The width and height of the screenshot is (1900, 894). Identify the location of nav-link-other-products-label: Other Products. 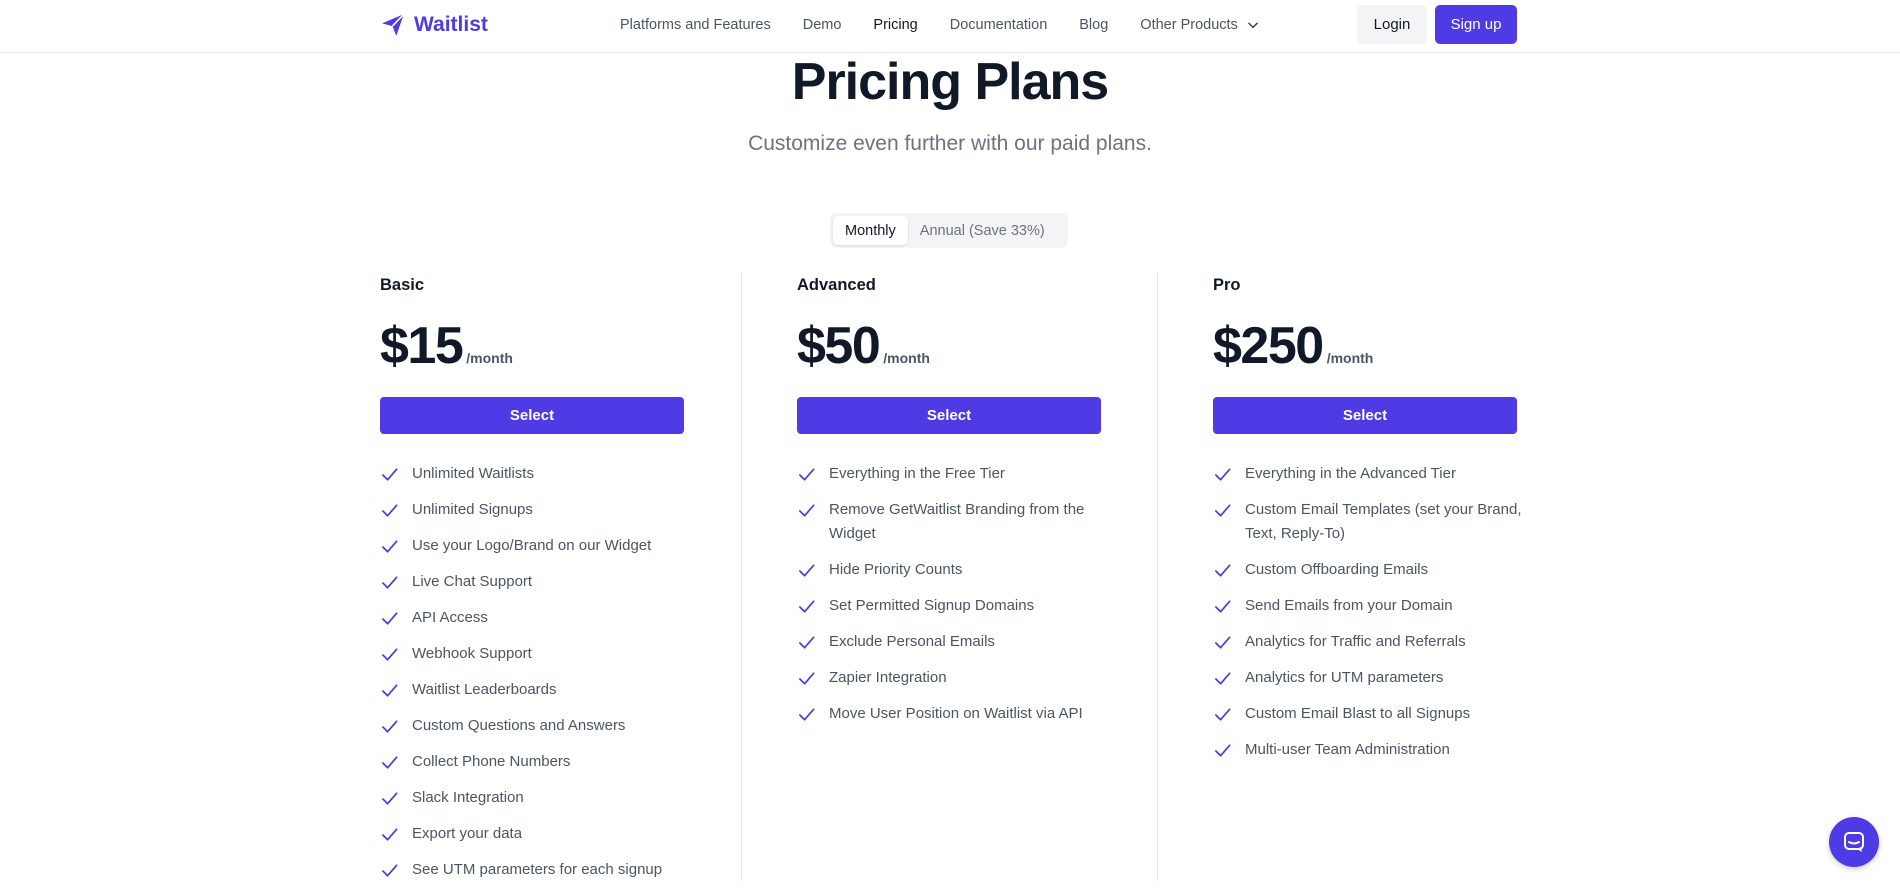
(1189, 25).